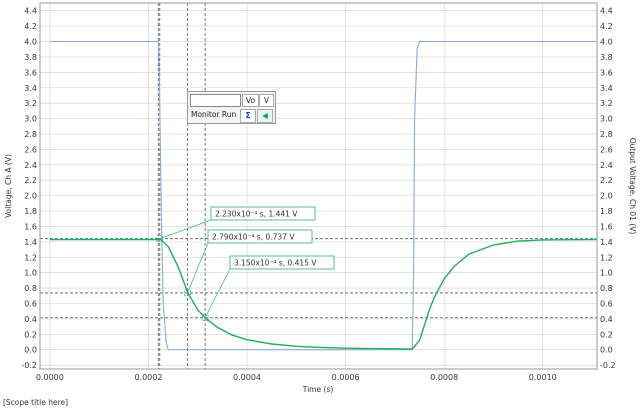 The image size is (640, 411). What do you see at coordinates (606, 319) in the screenshot?
I see `y-tick-label-right: 0.4` at bounding box center [606, 319].